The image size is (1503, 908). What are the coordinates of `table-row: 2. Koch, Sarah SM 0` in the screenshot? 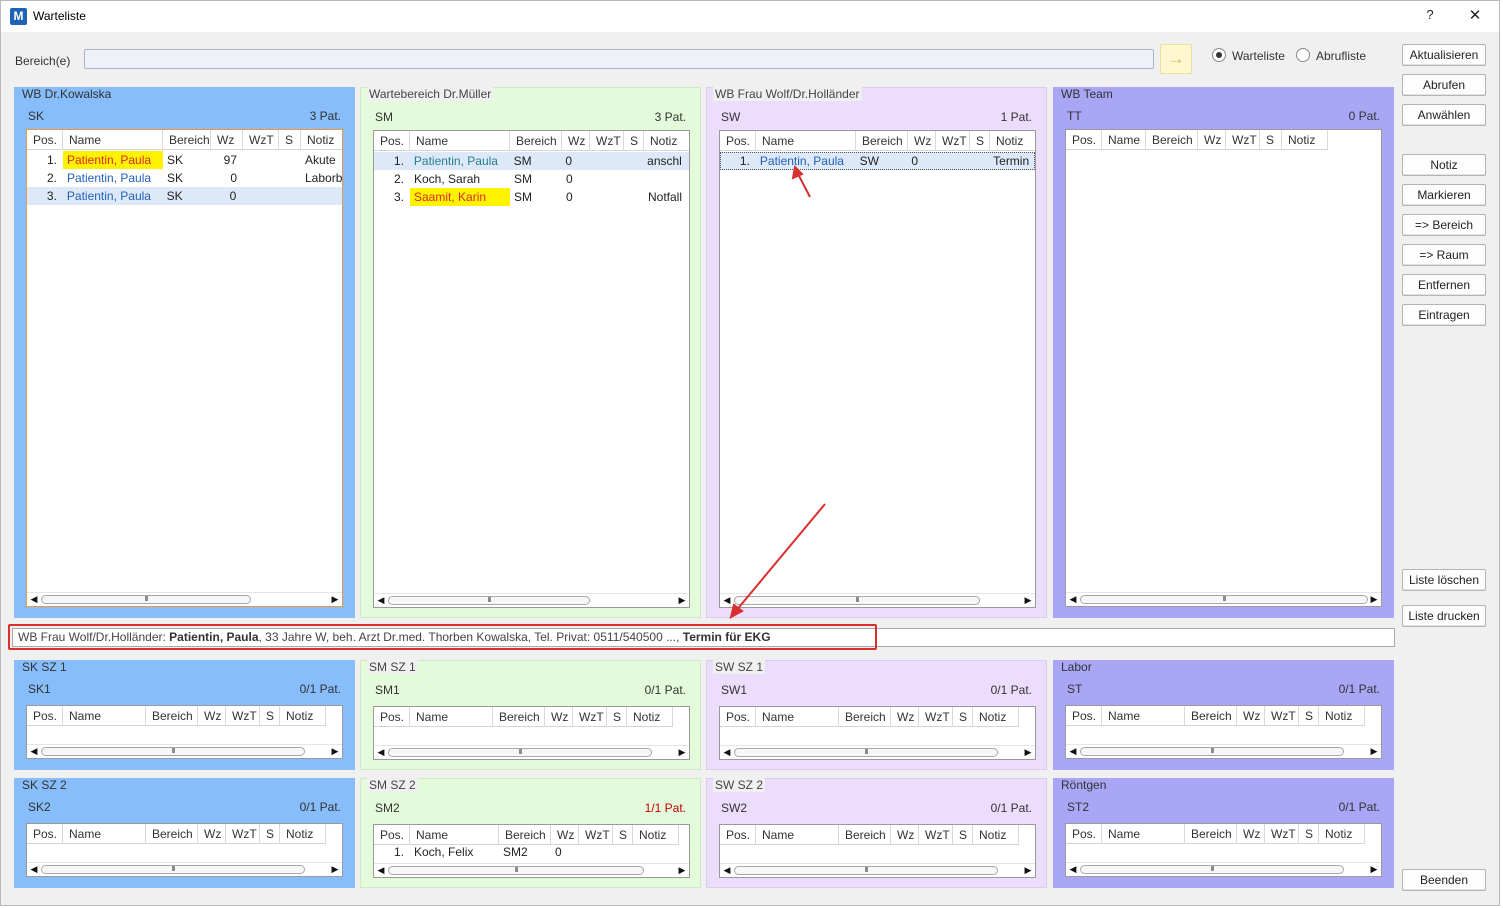 It's located at (531, 179).